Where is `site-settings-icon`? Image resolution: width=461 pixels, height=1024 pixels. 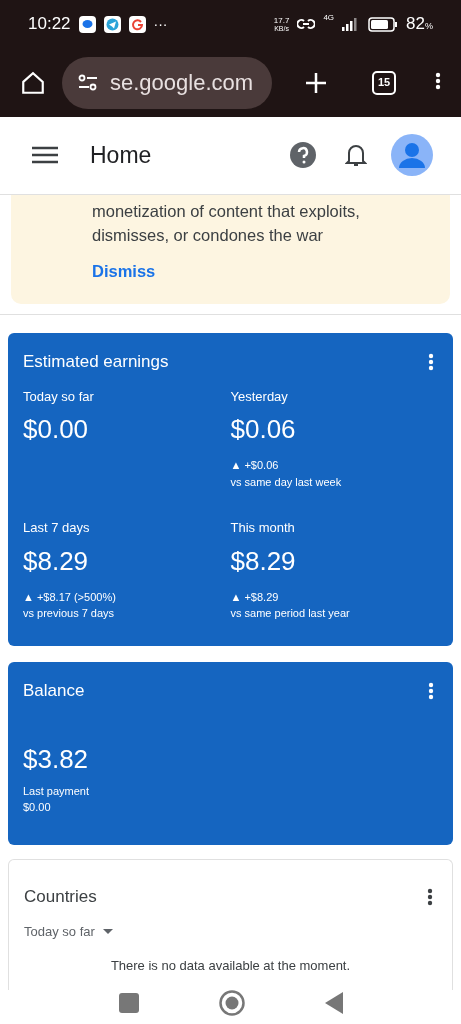 site-settings-icon is located at coordinates (88, 82).